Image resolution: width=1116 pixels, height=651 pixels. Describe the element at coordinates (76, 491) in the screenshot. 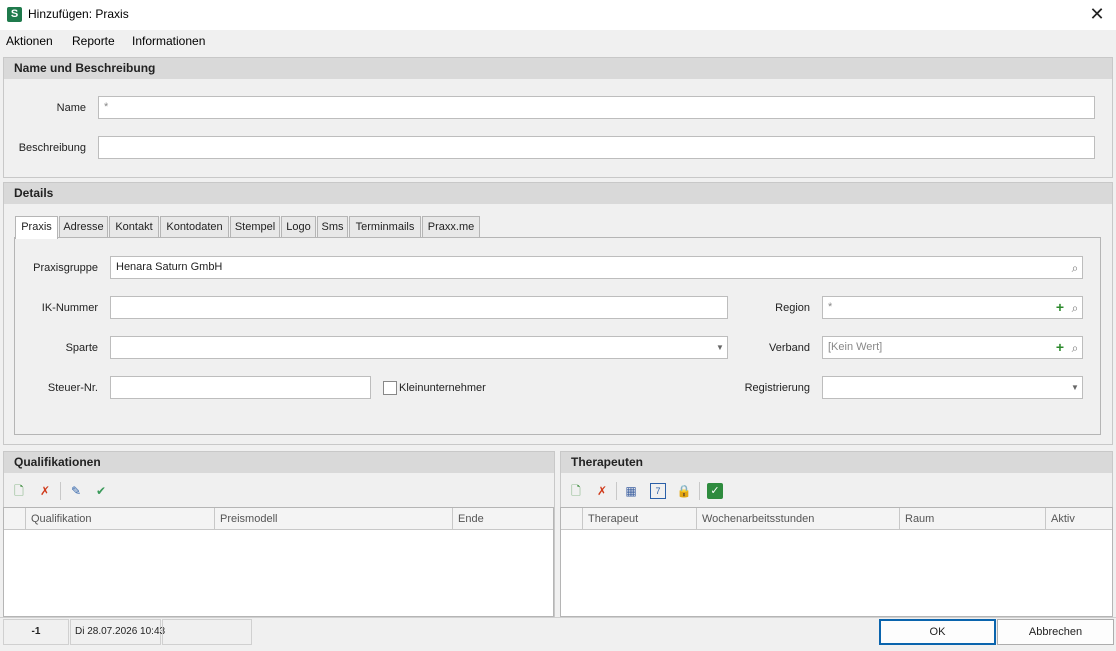

I see `edit-icon: ✎` at that location.